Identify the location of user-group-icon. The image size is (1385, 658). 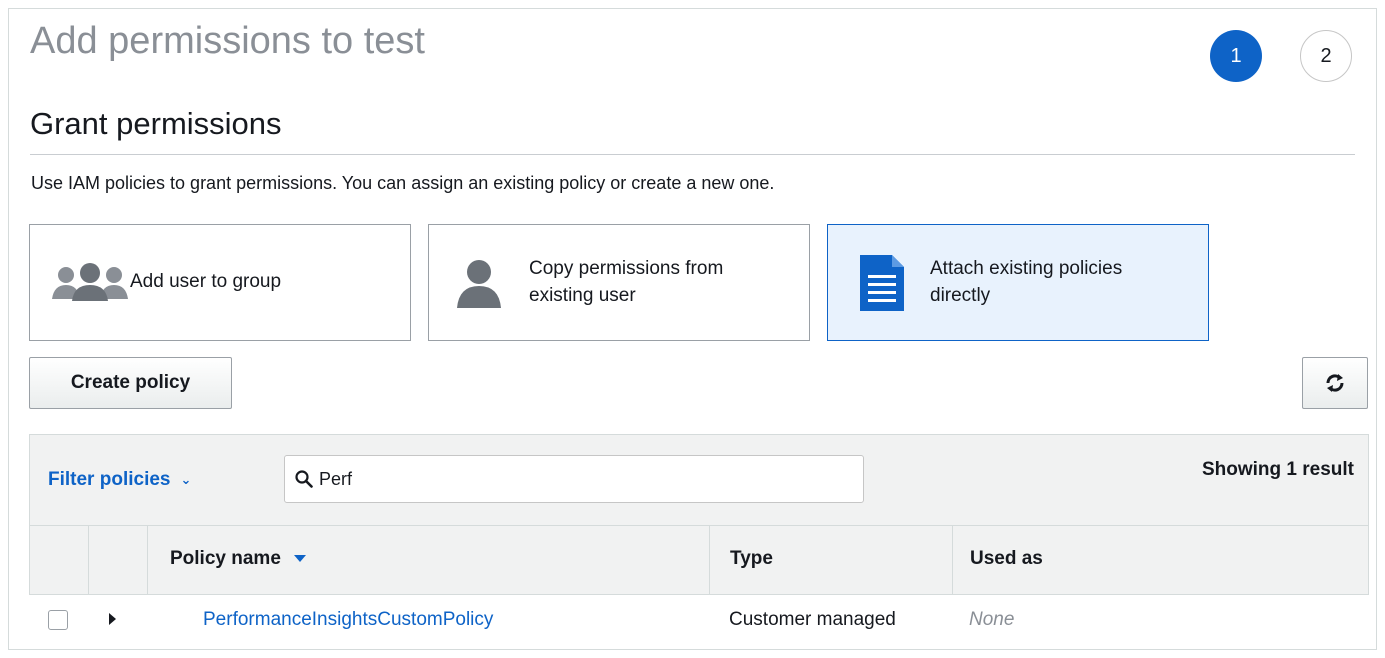
(90, 282).